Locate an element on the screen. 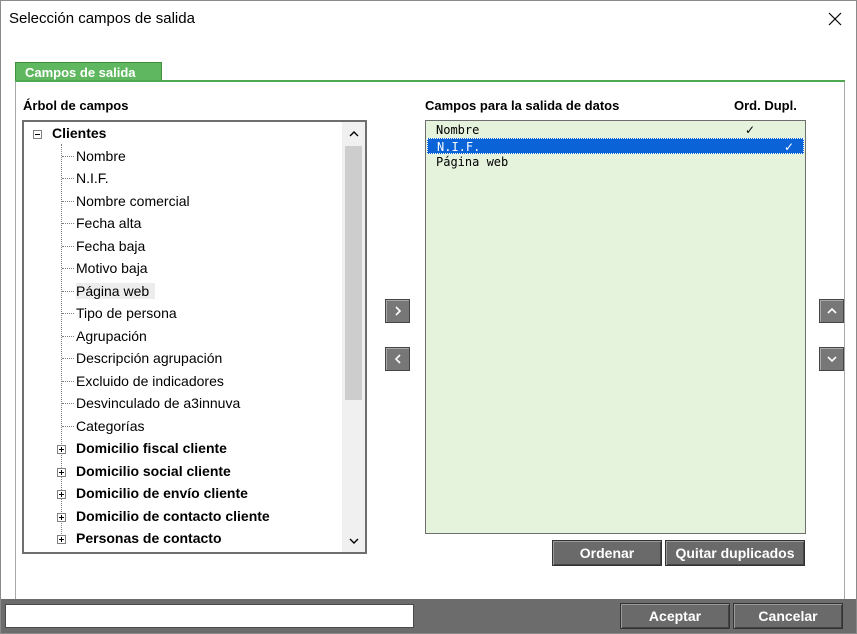 This screenshot has width=857, height=634. tree-heading: Árbol de campos is located at coordinates (76, 105).